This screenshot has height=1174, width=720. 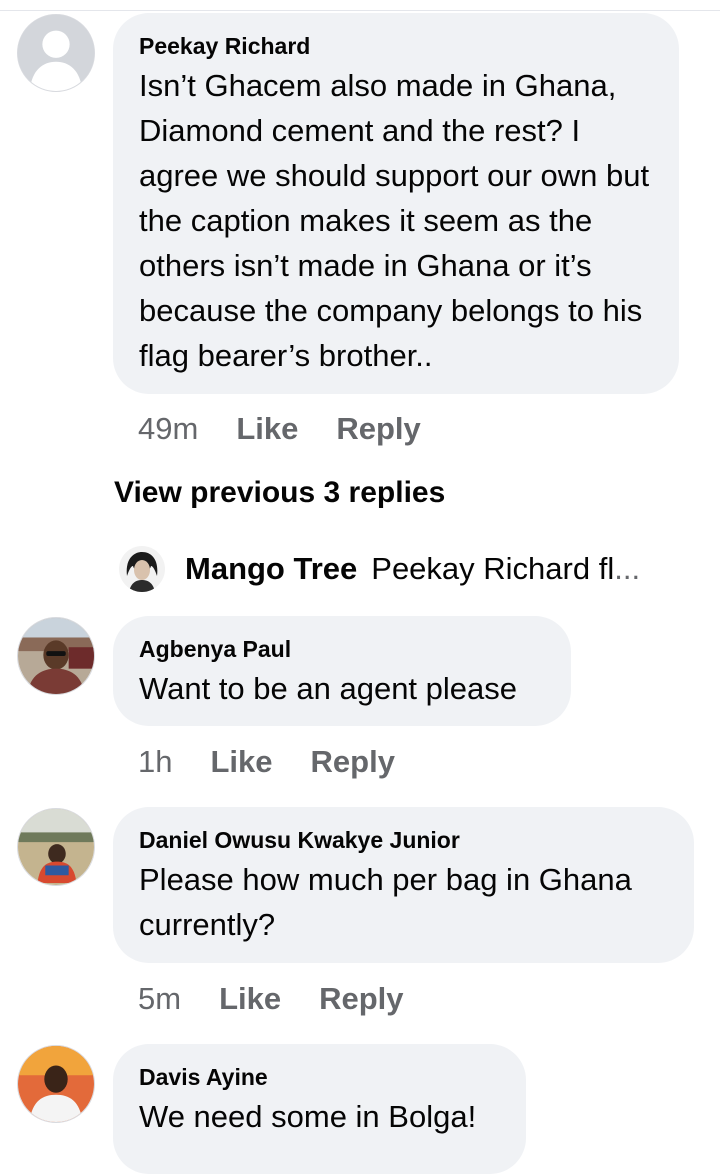 I want to click on comment-author: Davis Ayine, so click(x=319, y=1077).